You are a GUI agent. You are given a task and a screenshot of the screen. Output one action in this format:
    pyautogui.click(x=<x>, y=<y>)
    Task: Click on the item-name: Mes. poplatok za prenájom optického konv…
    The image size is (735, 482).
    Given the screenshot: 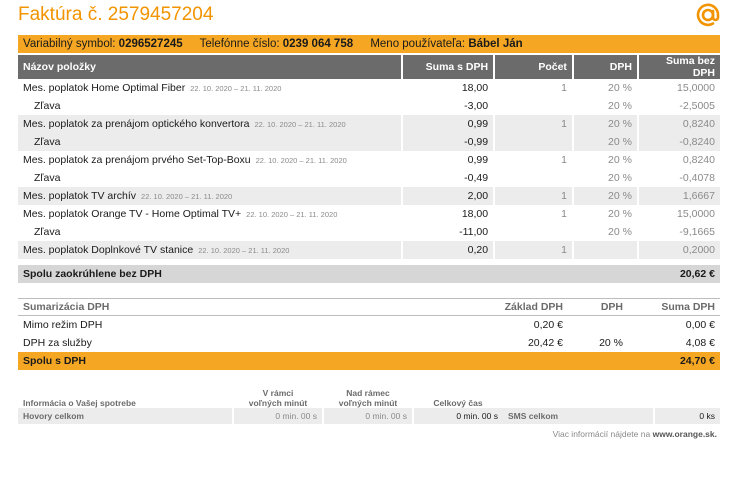 What is the action you would take?
    pyautogui.click(x=210, y=124)
    